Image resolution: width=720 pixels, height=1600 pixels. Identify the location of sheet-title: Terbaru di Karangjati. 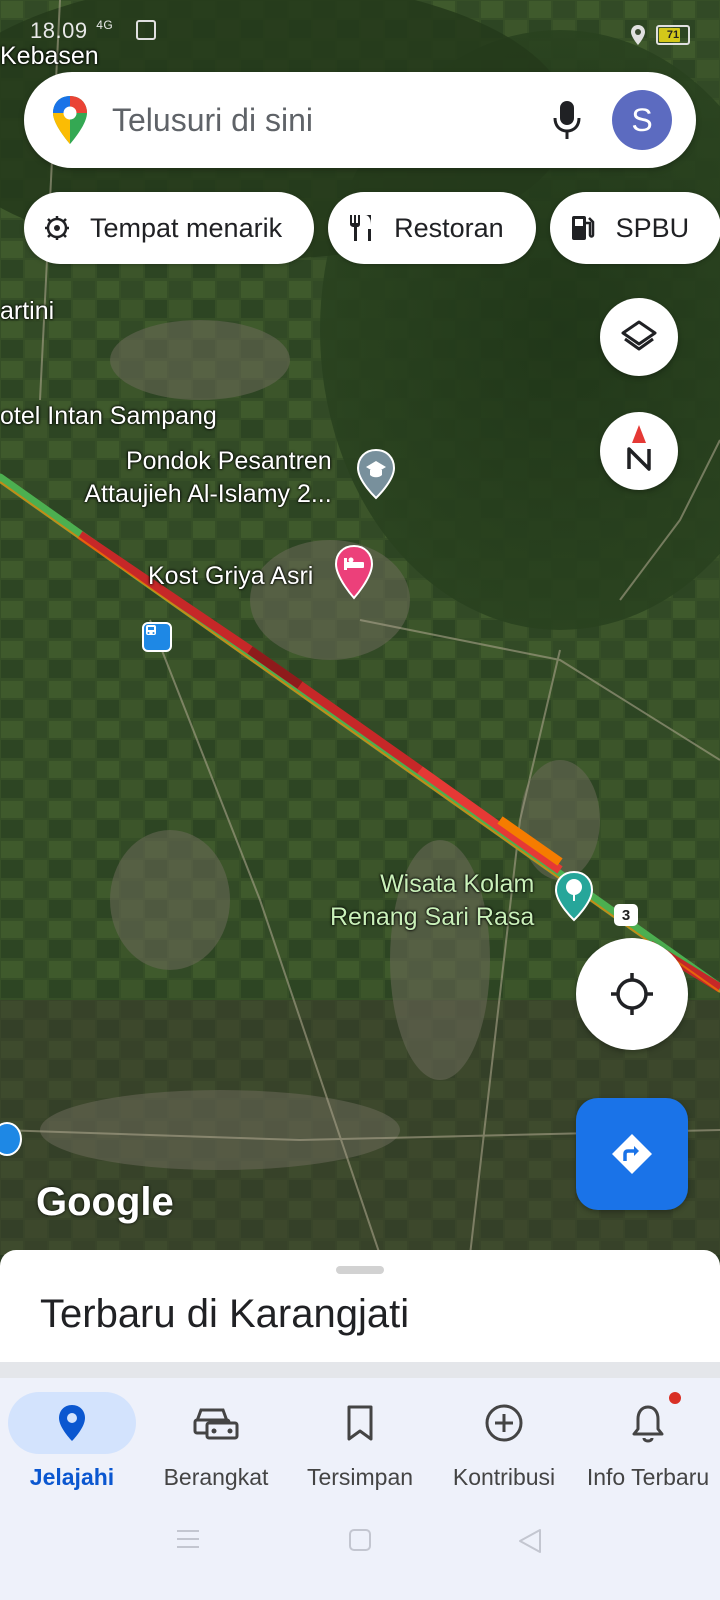
(225, 1314).